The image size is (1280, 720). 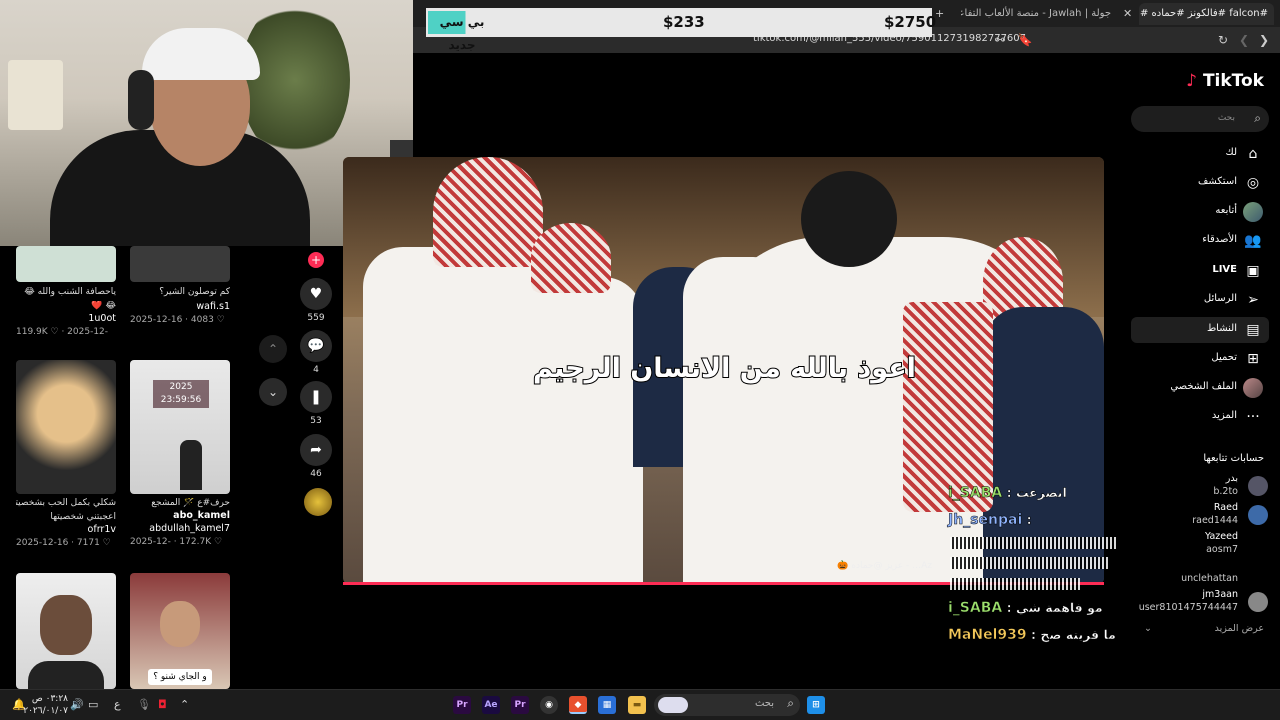 What do you see at coordinates (637, 705) in the screenshot?
I see `file-explorer-icon: ▬` at bounding box center [637, 705].